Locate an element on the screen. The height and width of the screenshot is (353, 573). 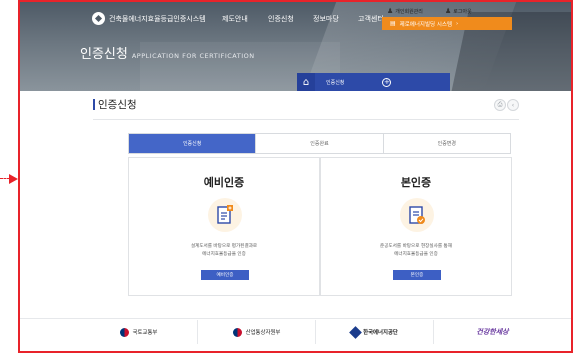
panel-description: 설계도서를 바탕으로 평가된결과로 에너지효율등급을 인증 is located at coordinates (224, 250).